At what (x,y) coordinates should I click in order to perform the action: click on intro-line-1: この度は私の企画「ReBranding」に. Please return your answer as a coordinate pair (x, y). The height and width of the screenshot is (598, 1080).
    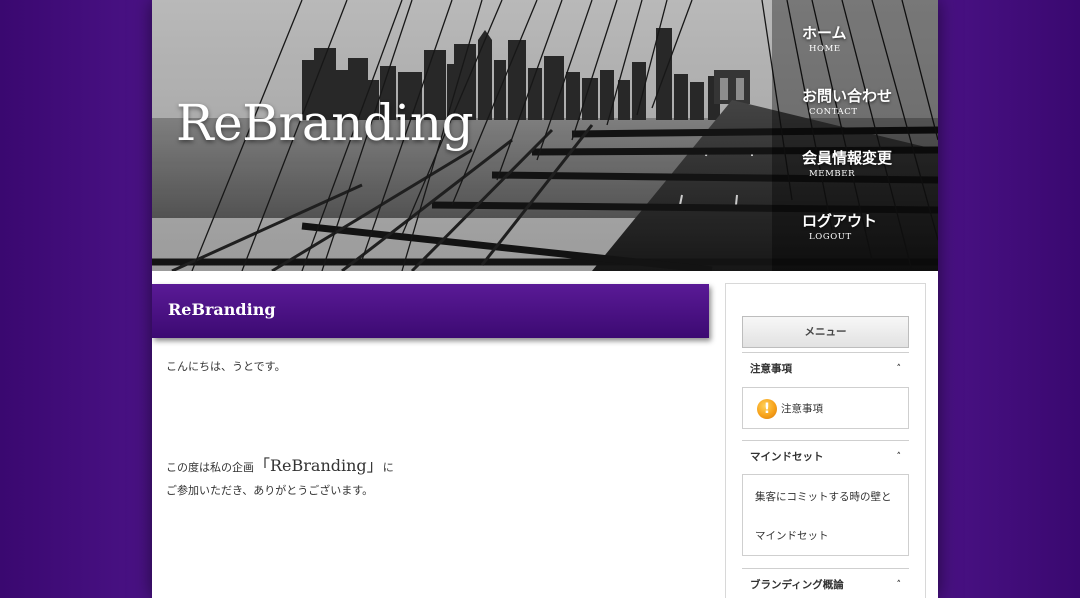
    Looking at the image, I should click on (280, 464).